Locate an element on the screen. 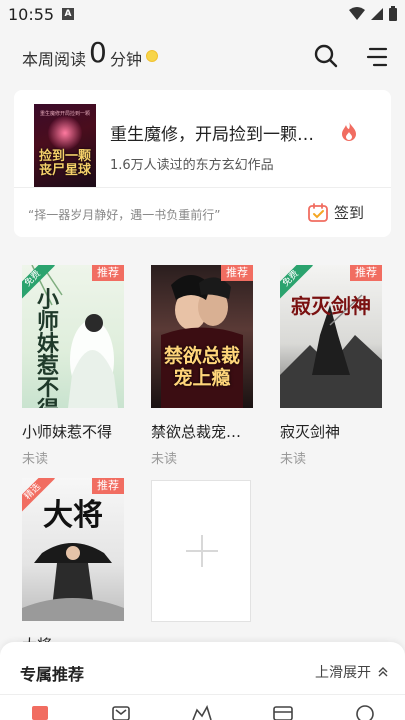  status-time: 10:55 is located at coordinates (31, 14).